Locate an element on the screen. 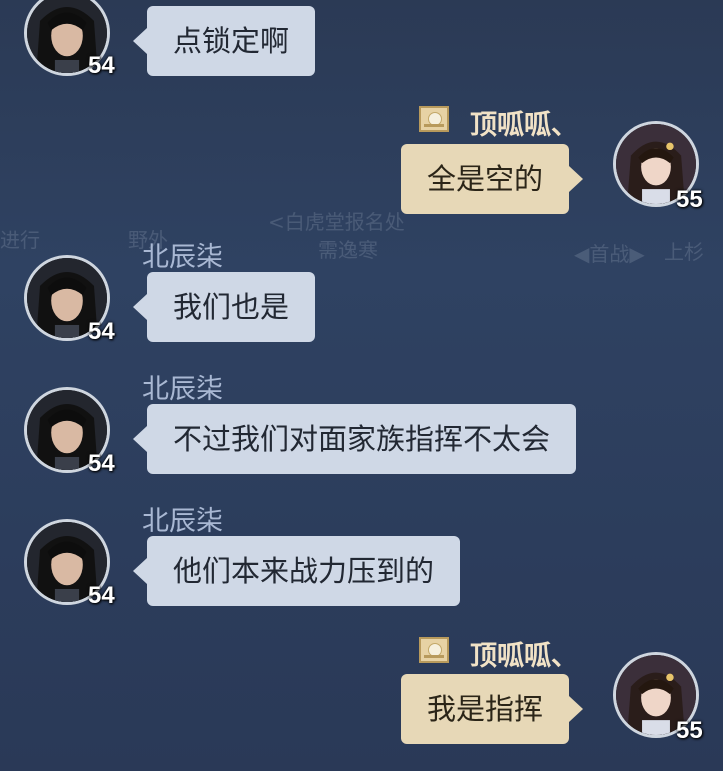 The image size is (723, 771). background-hint: ◀首战▶ is located at coordinates (609, 254).